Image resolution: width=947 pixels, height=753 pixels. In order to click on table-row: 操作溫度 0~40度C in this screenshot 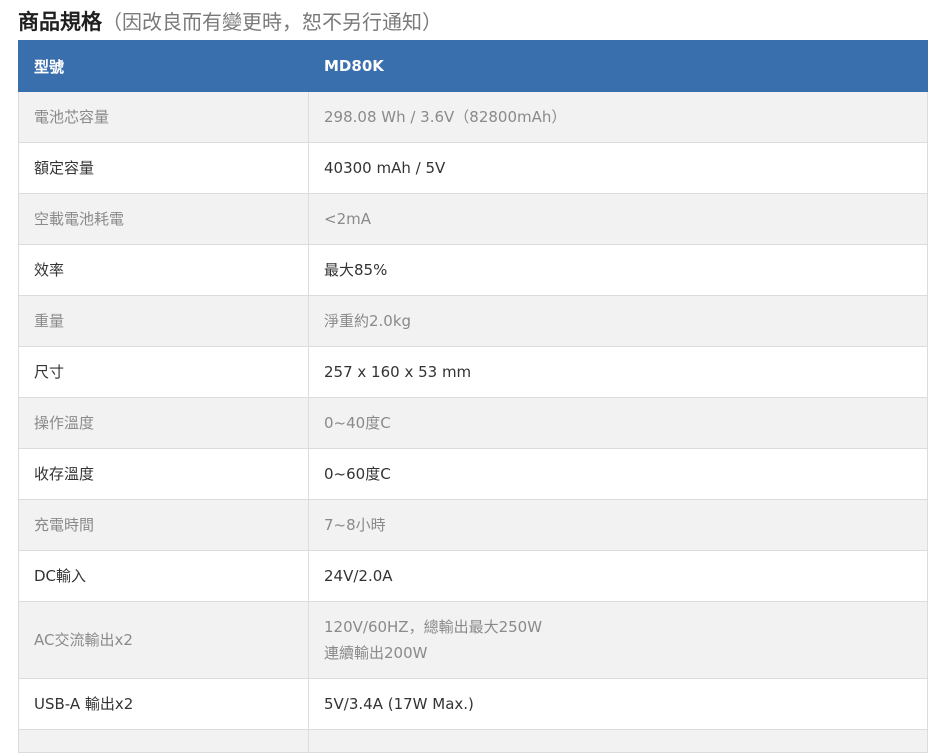, I will do `click(473, 423)`.